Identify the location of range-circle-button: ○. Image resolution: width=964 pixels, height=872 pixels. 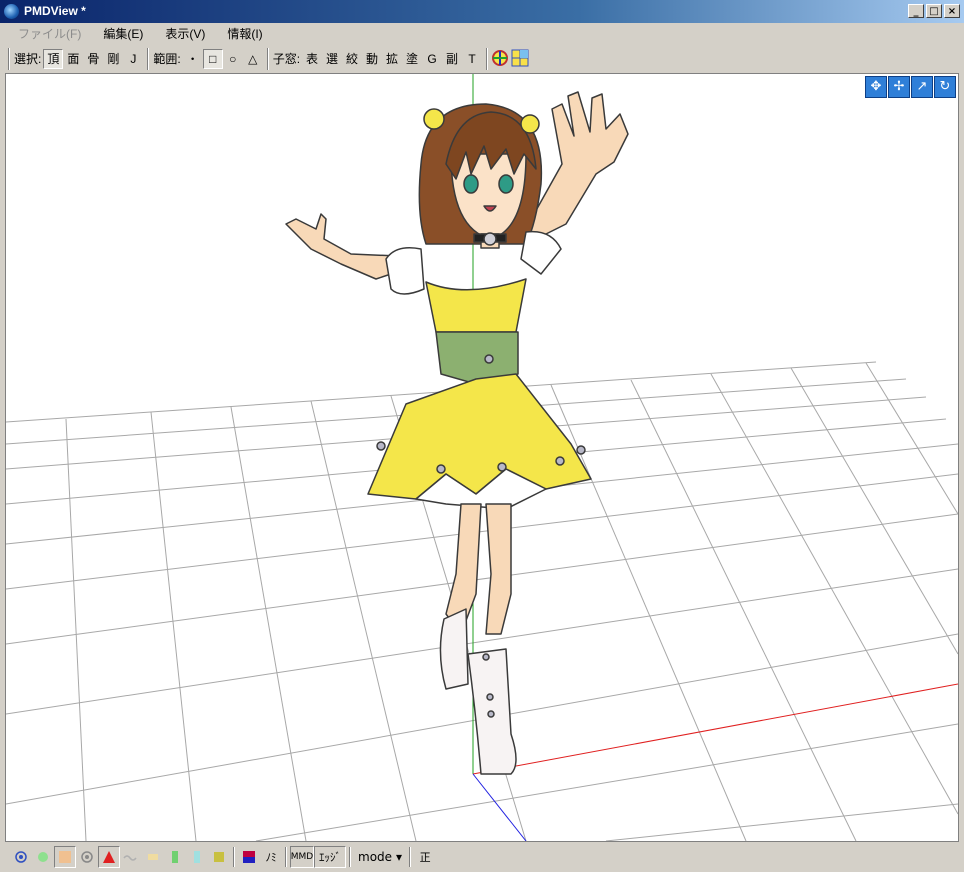
(233, 59).